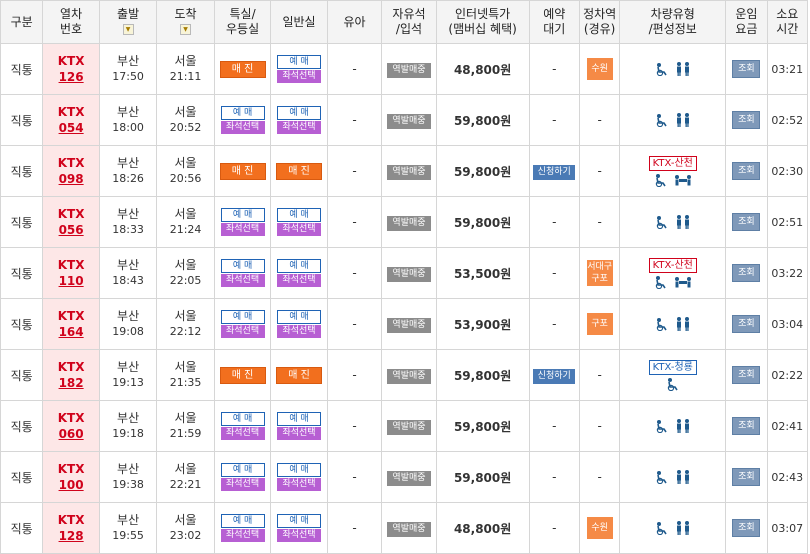 This screenshot has width=810, height=554. I want to click on train-number-link: 098, so click(70, 179).